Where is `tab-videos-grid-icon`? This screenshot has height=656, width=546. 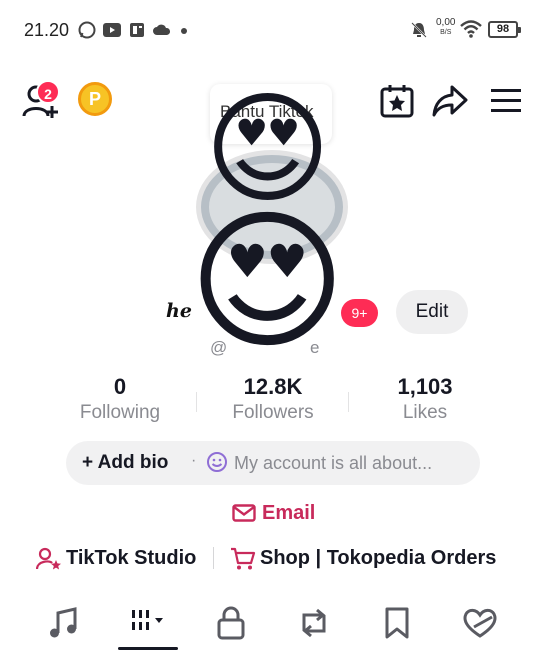
tab-videos-grid-icon is located at coordinates (148, 623).